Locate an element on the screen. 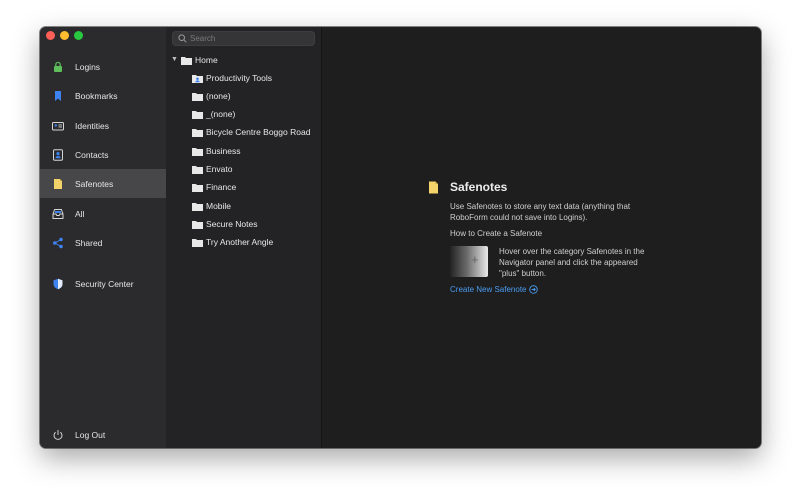  shield-icon is located at coordinates (58, 283).